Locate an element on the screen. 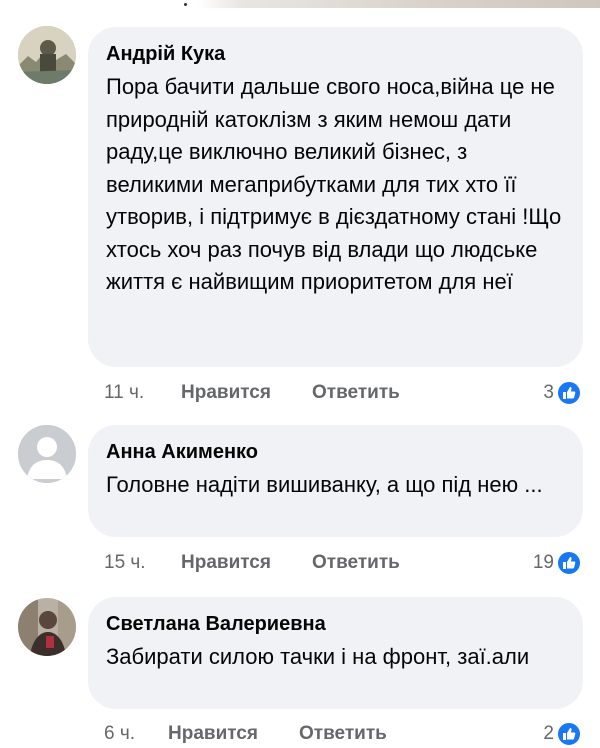 The image size is (600, 748). comment-time: 11 ч. is located at coordinates (124, 393).